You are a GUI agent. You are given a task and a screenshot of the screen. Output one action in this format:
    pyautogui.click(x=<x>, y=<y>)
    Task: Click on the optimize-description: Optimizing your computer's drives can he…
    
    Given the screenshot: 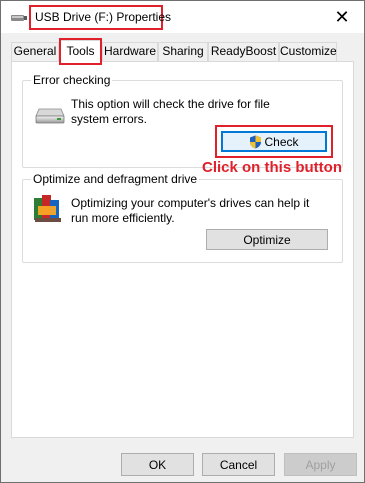 What is the action you would take?
    pyautogui.click(x=190, y=210)
    